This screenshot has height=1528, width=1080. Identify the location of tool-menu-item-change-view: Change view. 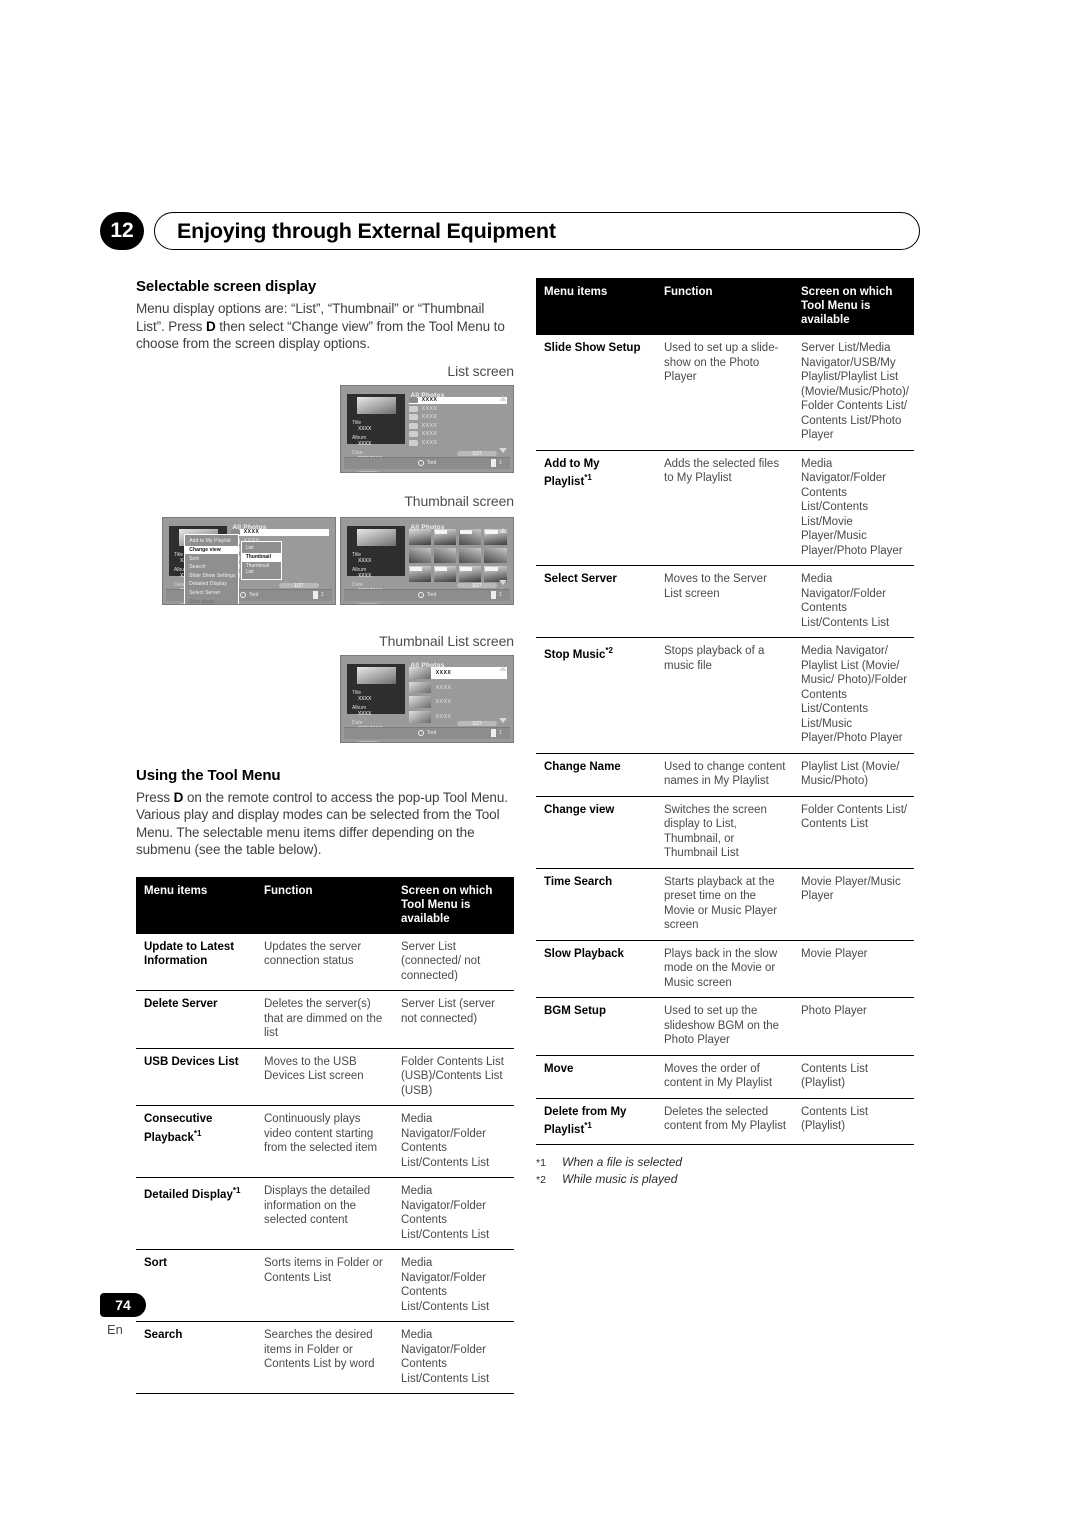
(212, 550).